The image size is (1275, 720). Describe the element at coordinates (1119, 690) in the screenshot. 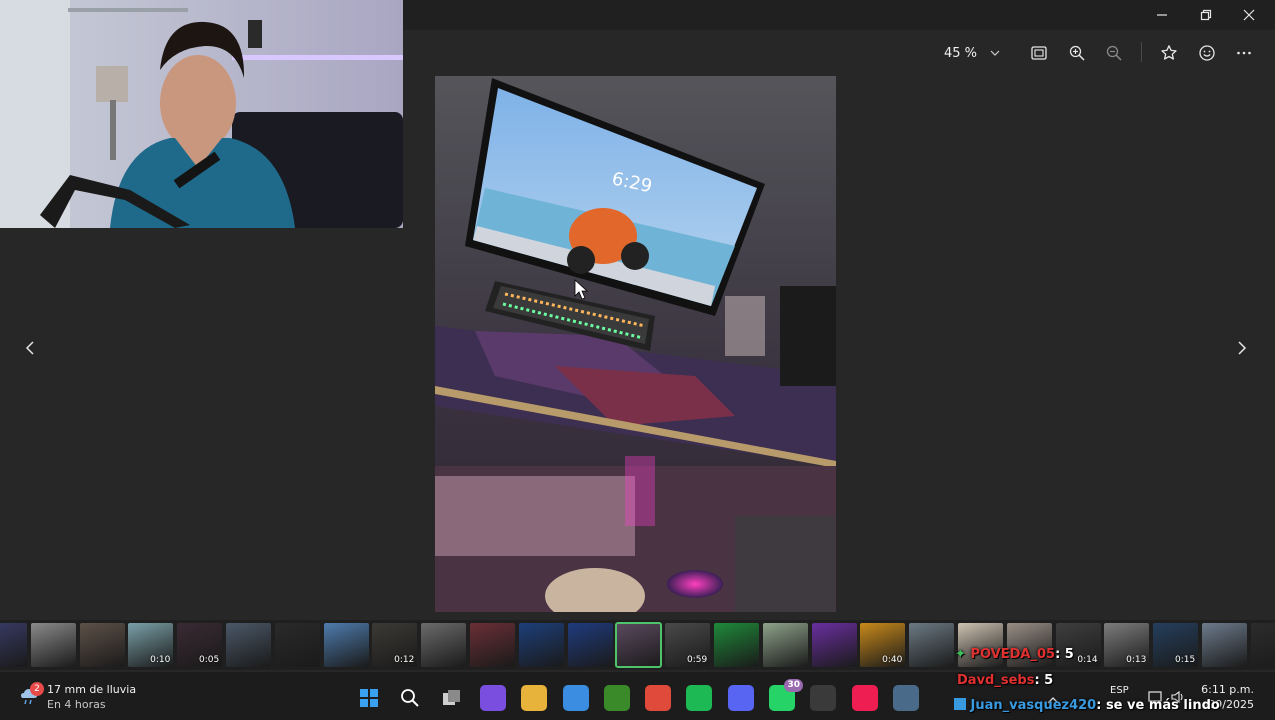

I see `language-indicator: ESP` at that location.